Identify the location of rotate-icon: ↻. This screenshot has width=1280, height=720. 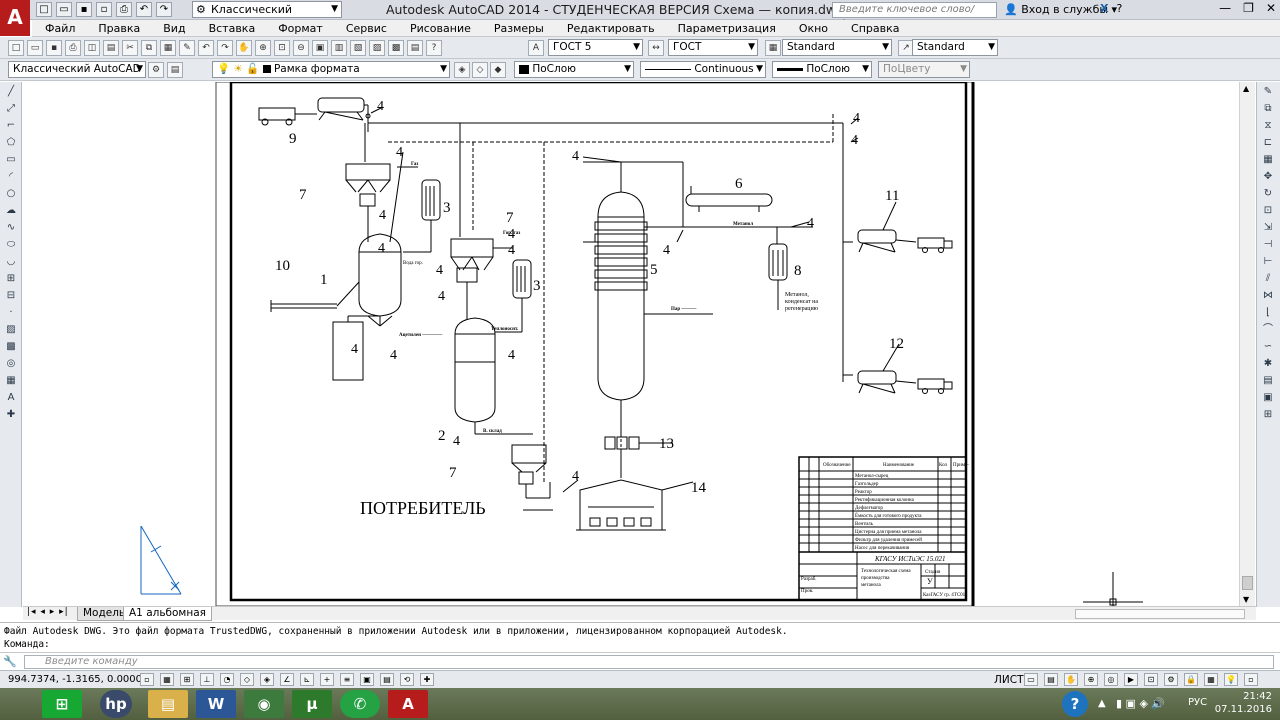
(1268, 193).